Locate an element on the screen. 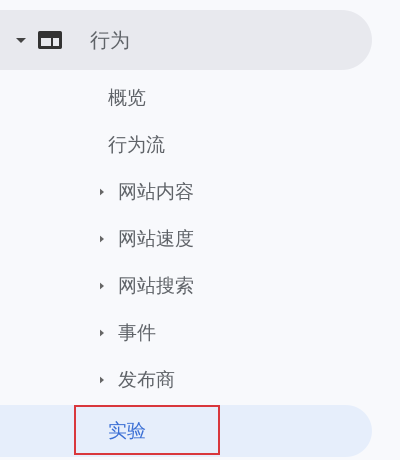 The width and height of the screenshot is (400, 460). menu-item: 事件 is located at coordinates (186, 332).